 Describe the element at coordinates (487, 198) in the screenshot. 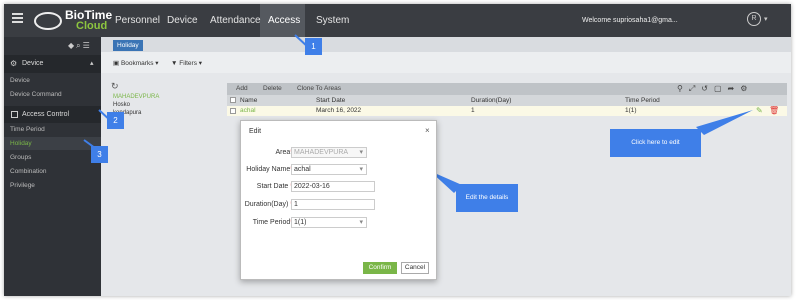

I see `details-hint-callout: Edit the details` at that location.